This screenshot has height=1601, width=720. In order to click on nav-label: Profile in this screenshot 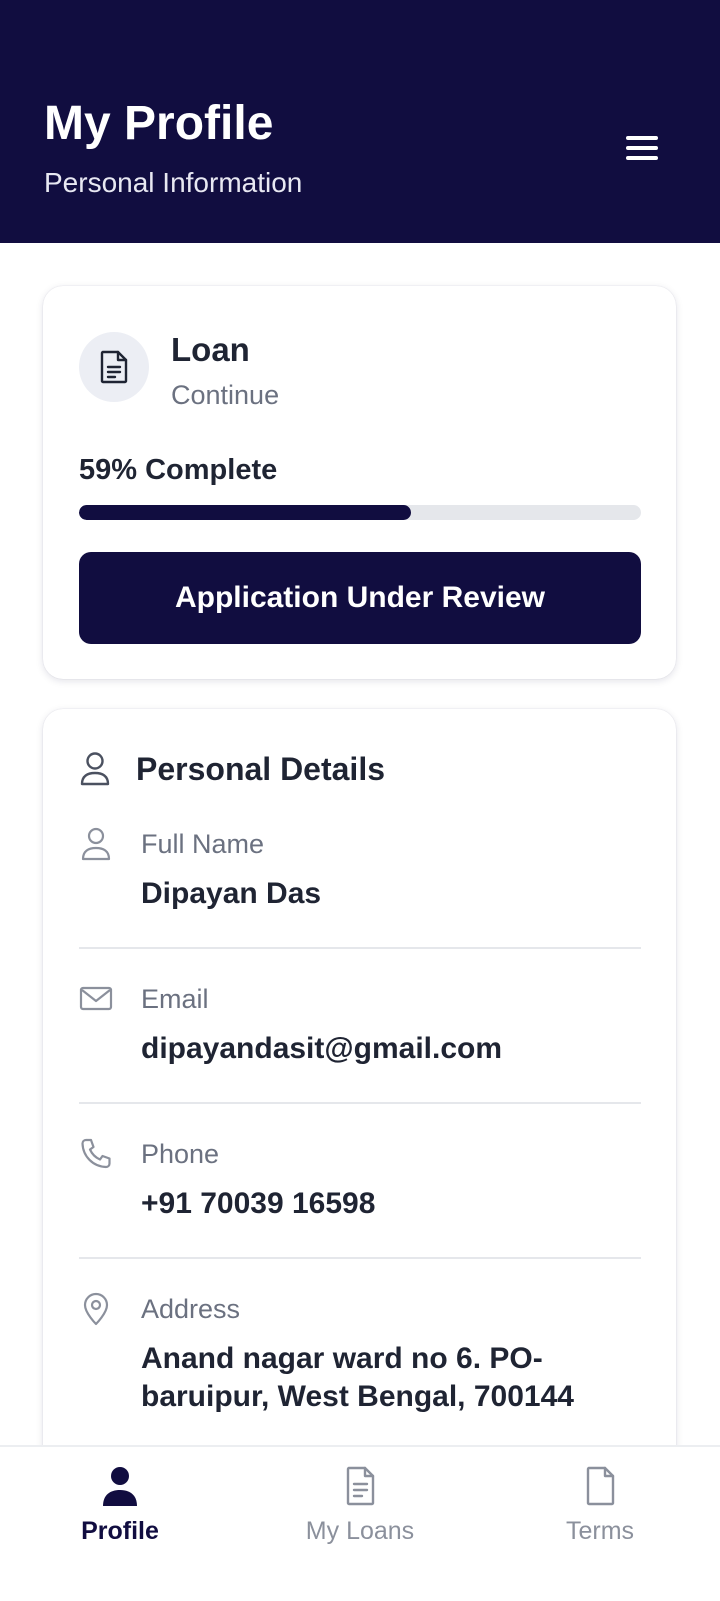, I will do `click(120, 1531)`.